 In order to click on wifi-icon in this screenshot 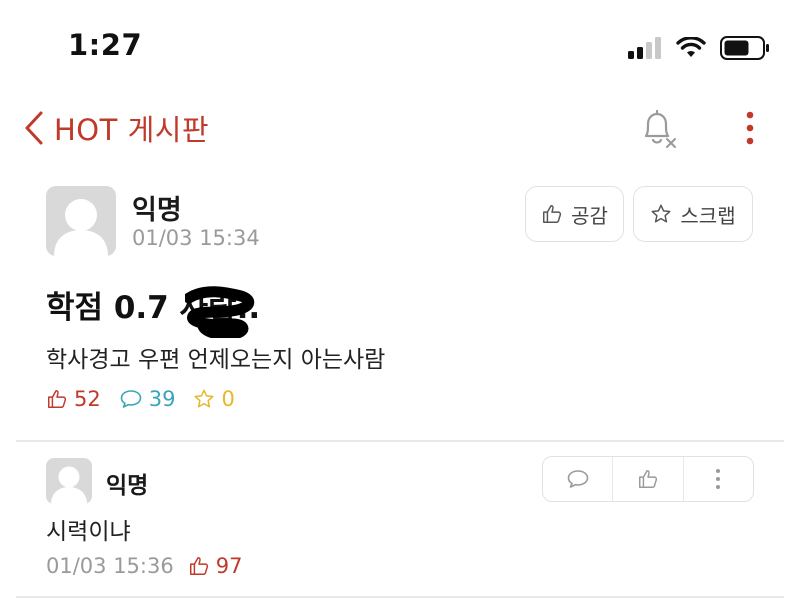, I will do `click(691, 47)`.